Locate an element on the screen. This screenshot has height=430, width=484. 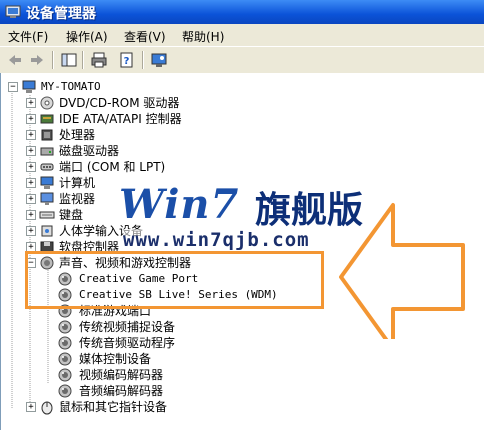
tree-item-label: 处理器 is located at coordinates (77, 135).